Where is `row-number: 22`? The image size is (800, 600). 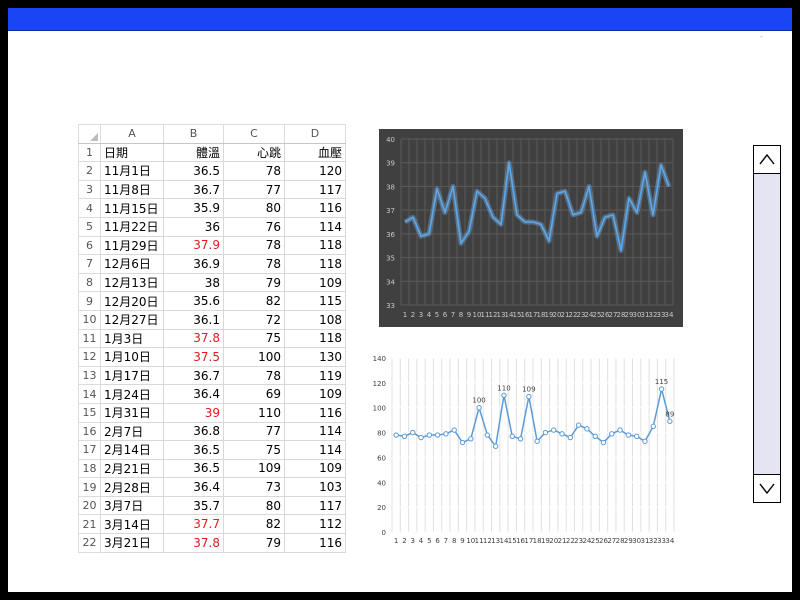 row-number: 22 is located at coordinates (89, 543).